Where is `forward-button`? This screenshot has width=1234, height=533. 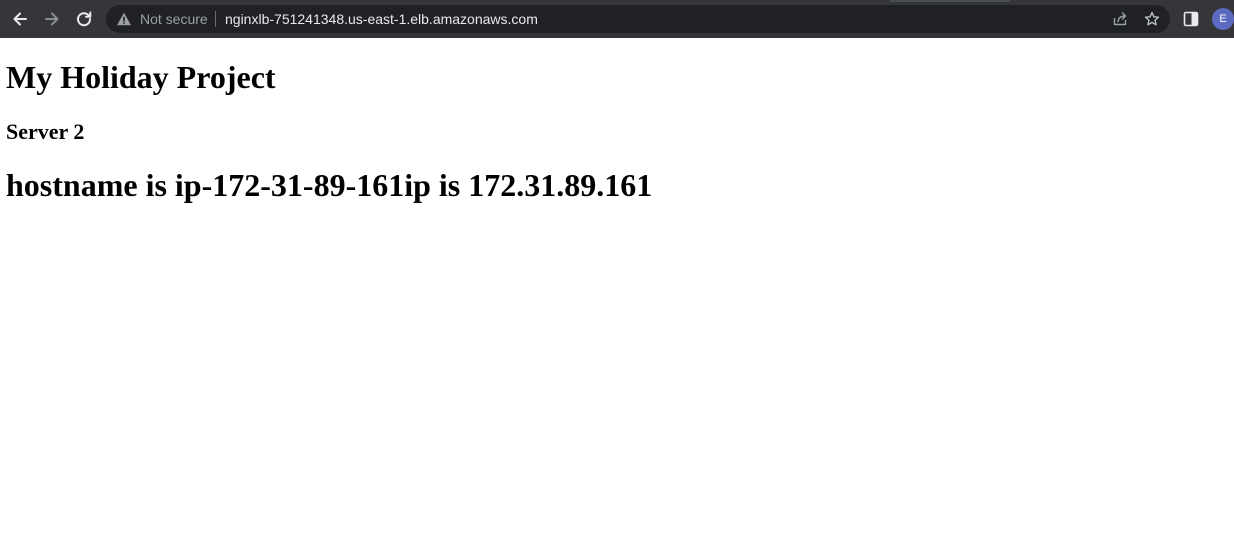
forward-button is located at coordinates (52, 19).